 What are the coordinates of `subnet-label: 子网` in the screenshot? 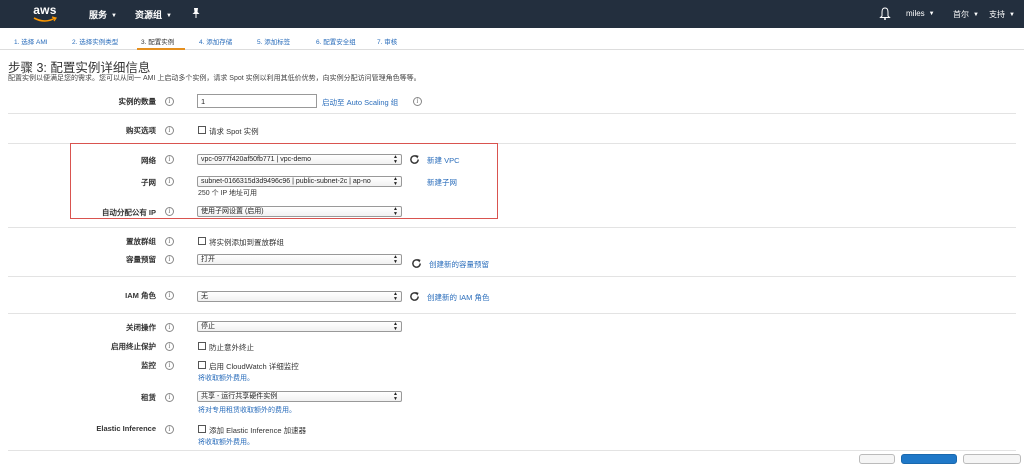 It's located at (148, 182).